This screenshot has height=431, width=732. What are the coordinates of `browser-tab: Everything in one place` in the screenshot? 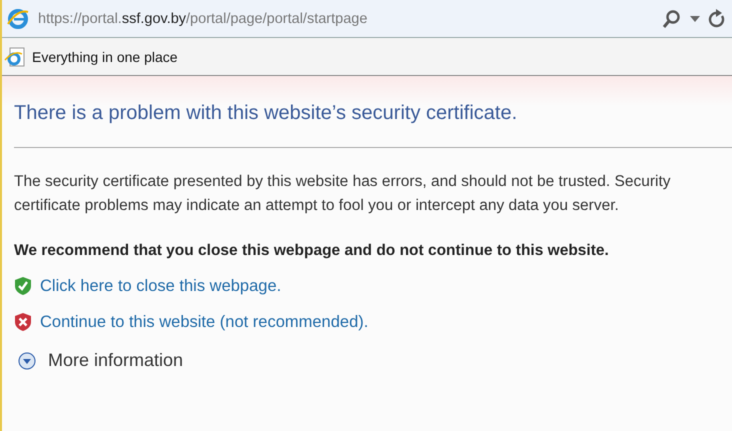 It's located at (93, 57).